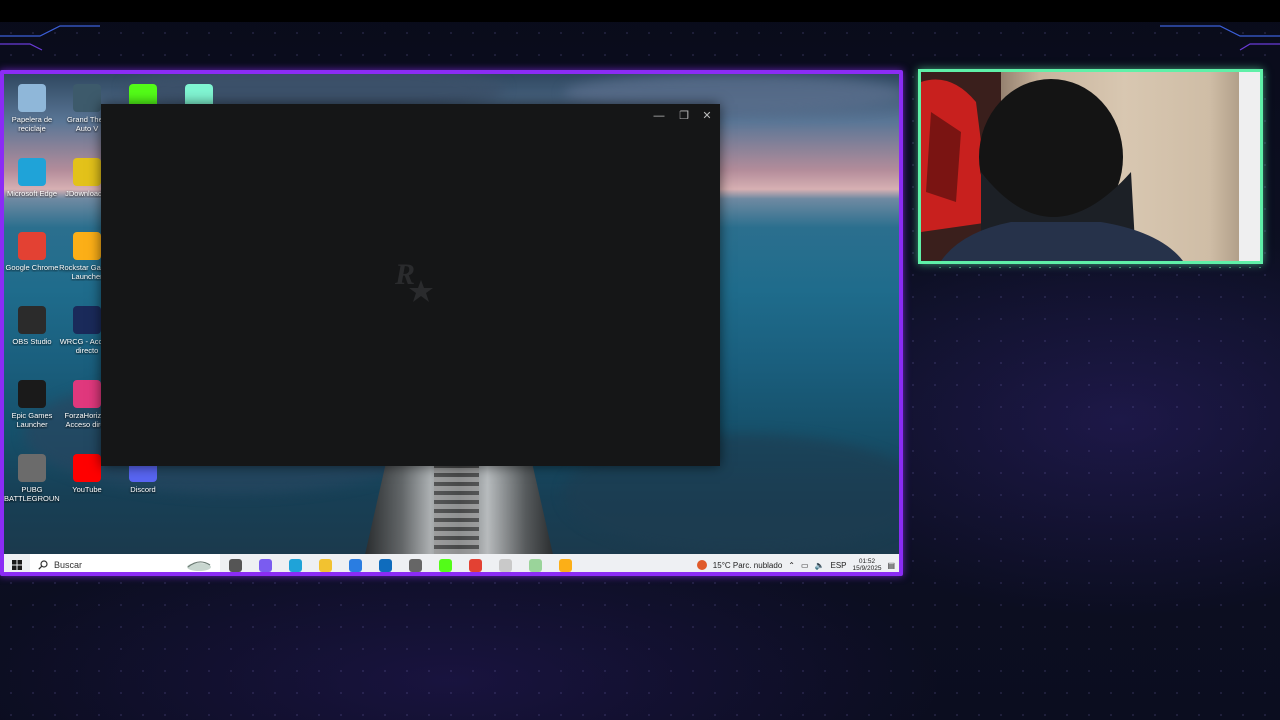 This screenshot has width=1280, height=720. I want to click on clock-time: 01:52, so click(867, 561).